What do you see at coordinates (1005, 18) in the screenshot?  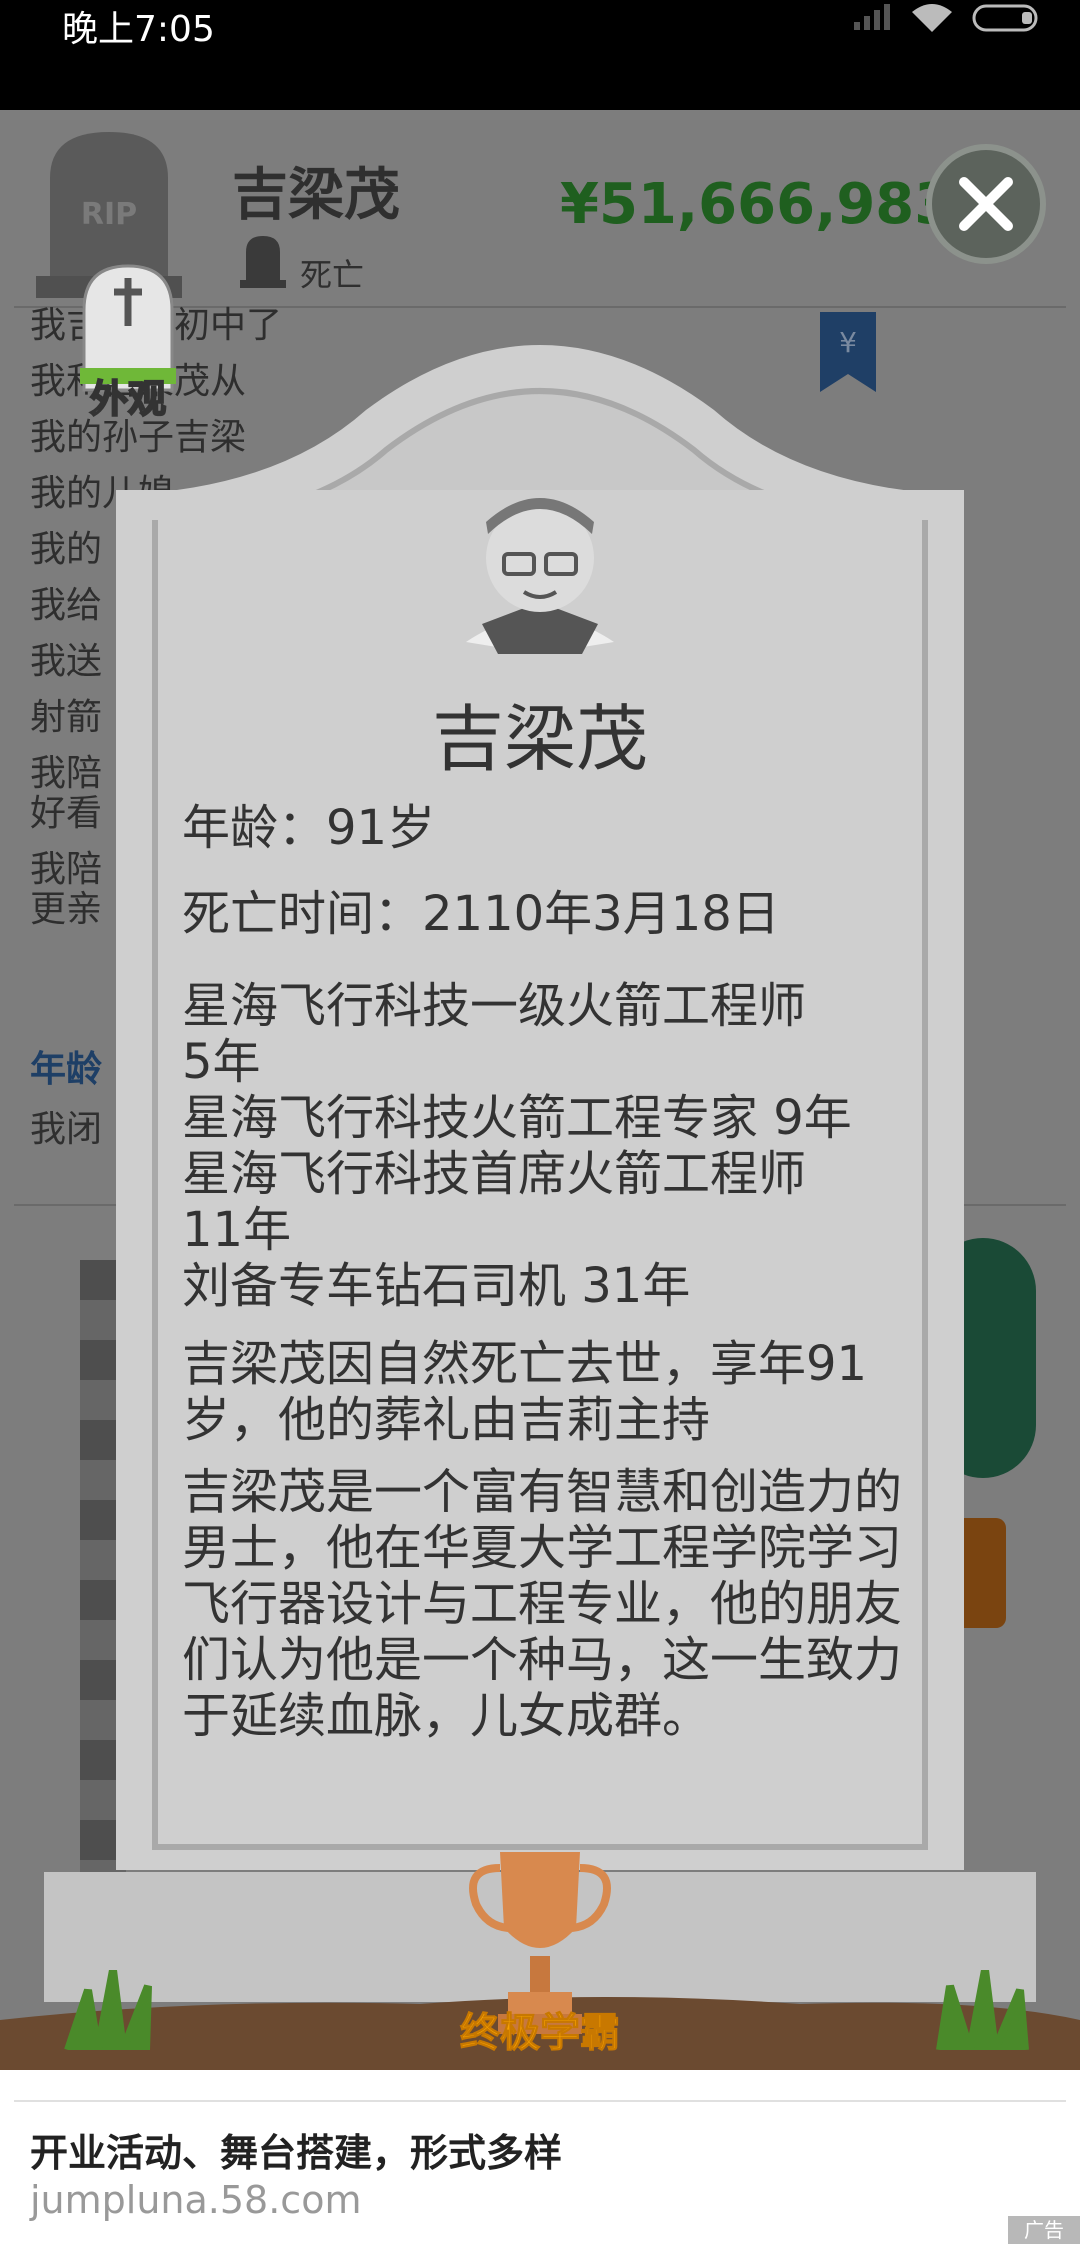 I see `battery-icon` at bounding box center [1005, 18].